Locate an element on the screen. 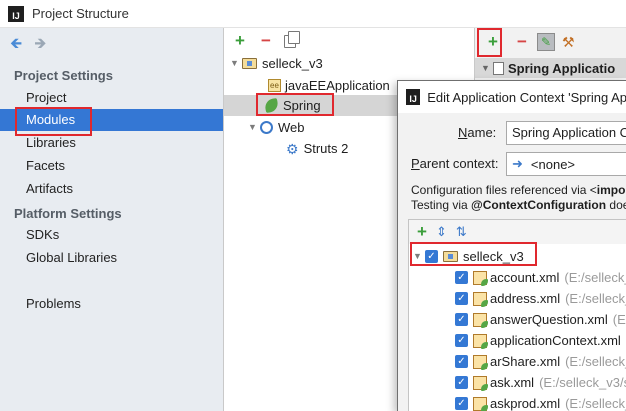 Image resolution: width=626 pixels, height=411 pixels. file-name: askprod.xml is located at coordinates (525, 403).